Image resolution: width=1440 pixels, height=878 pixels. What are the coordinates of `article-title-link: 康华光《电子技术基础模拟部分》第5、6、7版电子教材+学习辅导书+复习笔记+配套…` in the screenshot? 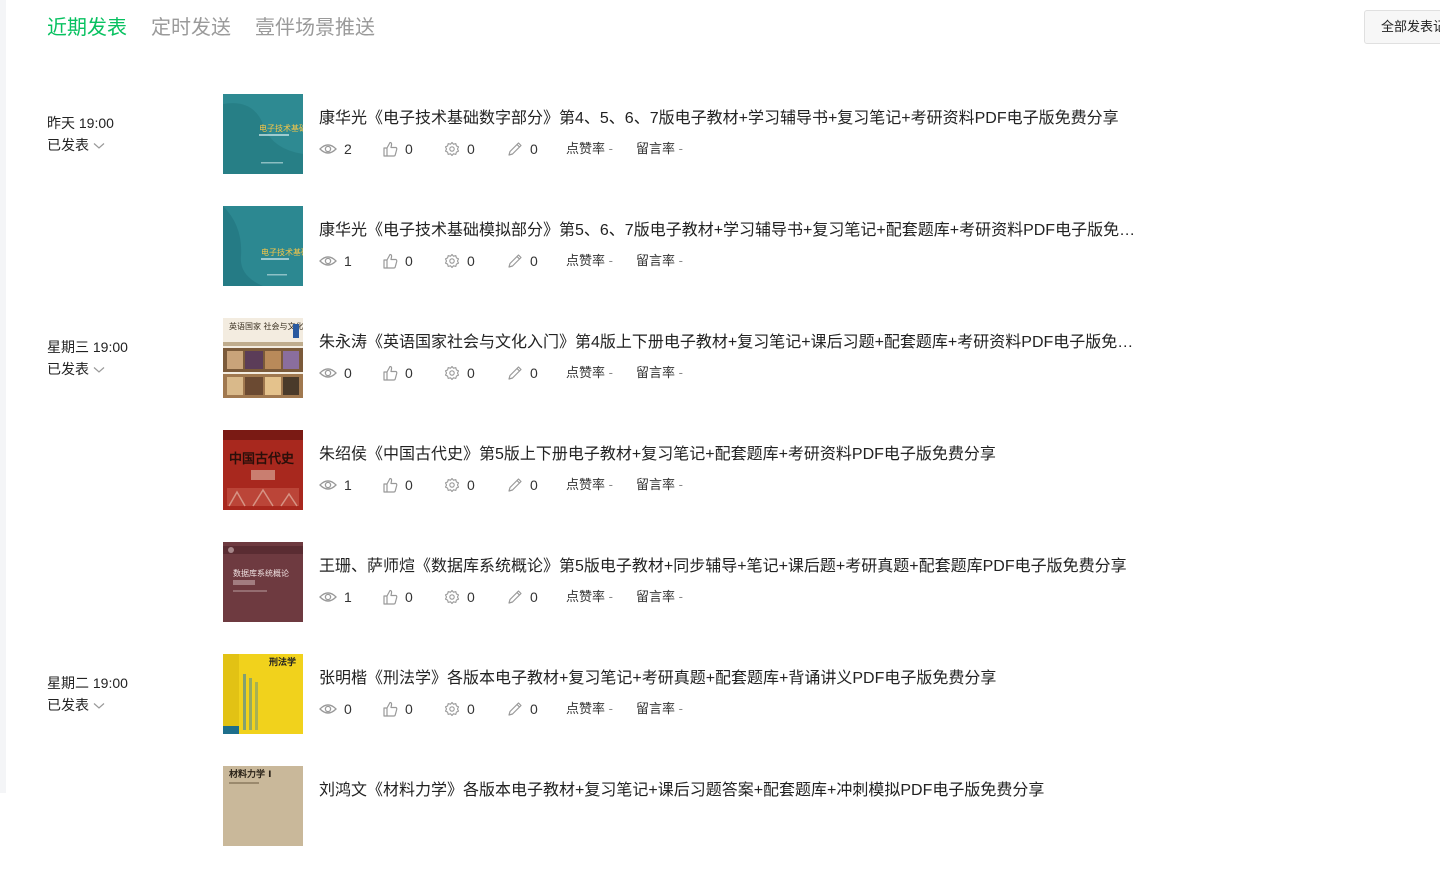 It's located at (732, 231).